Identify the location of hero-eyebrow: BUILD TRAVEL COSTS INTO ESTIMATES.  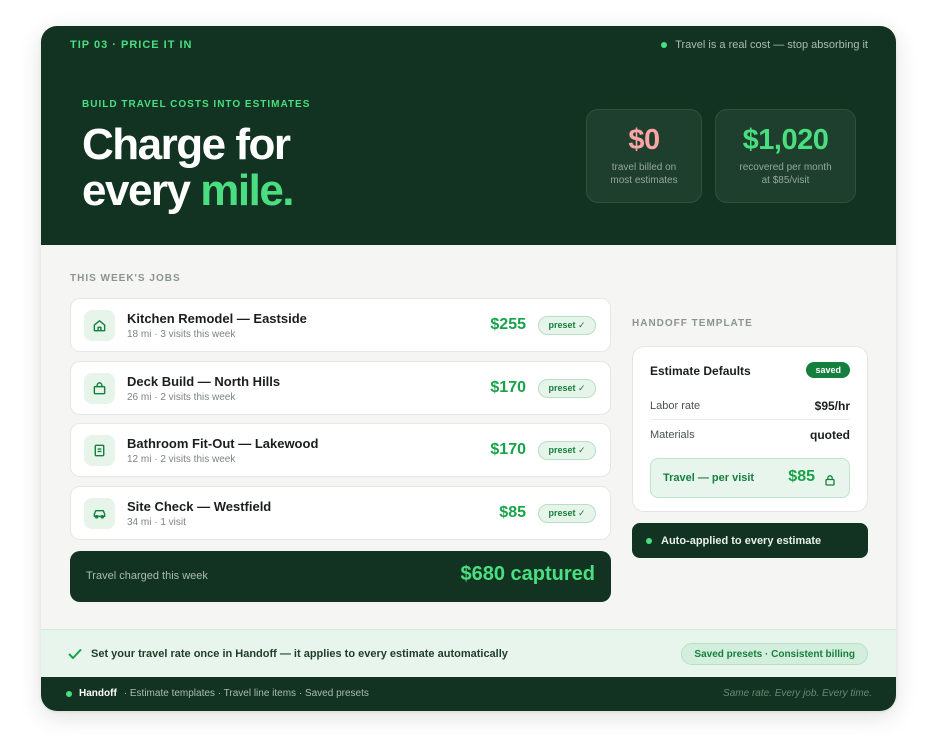
(196, 104).